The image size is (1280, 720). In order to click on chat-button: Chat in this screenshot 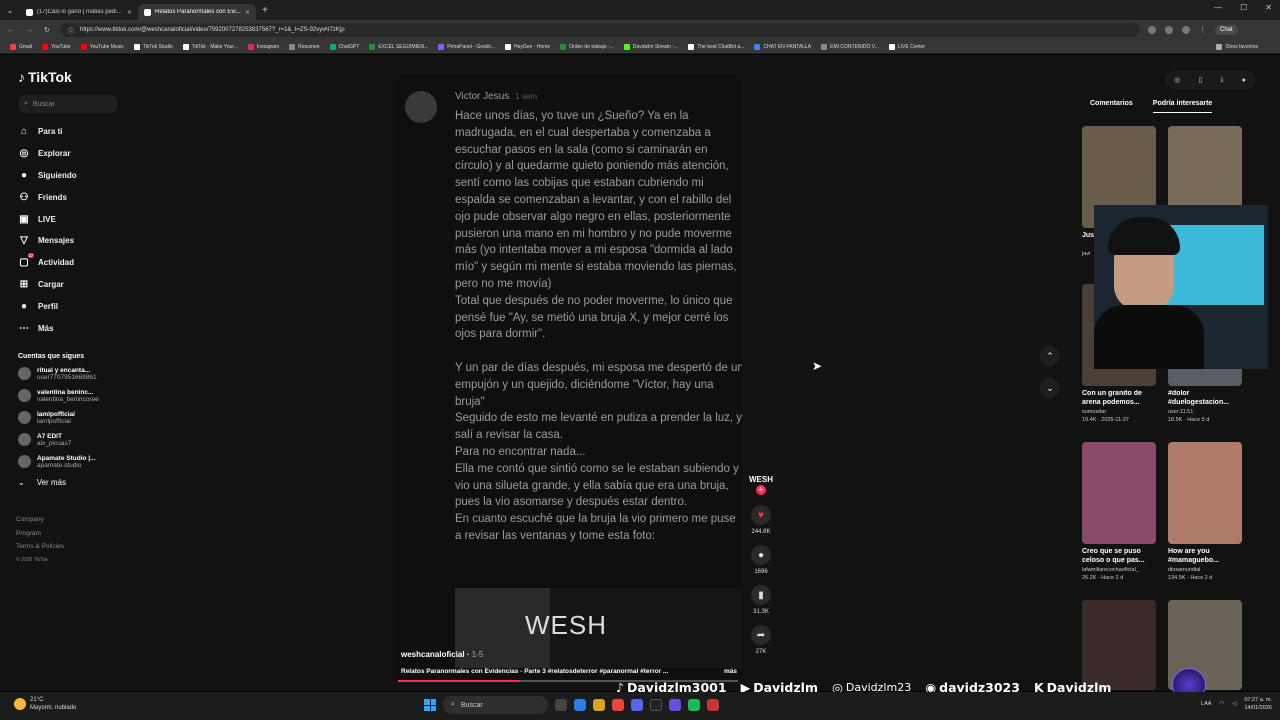, I will do `click(1226, 30)`.